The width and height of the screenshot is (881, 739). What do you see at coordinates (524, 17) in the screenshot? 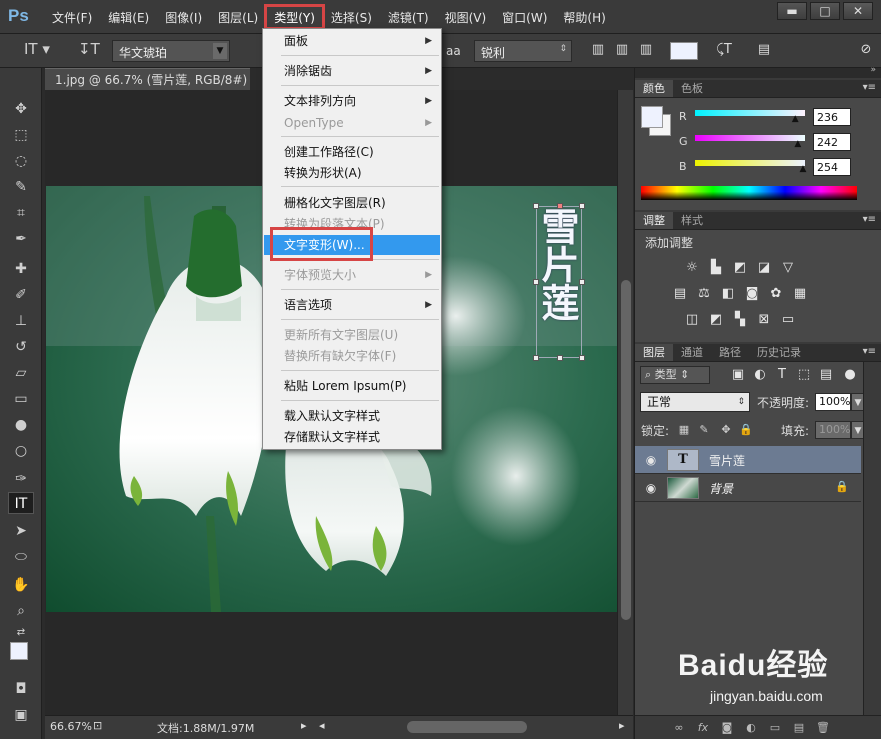
I see `menu-window: 窗口(W)` at bounding box center [524, 17].